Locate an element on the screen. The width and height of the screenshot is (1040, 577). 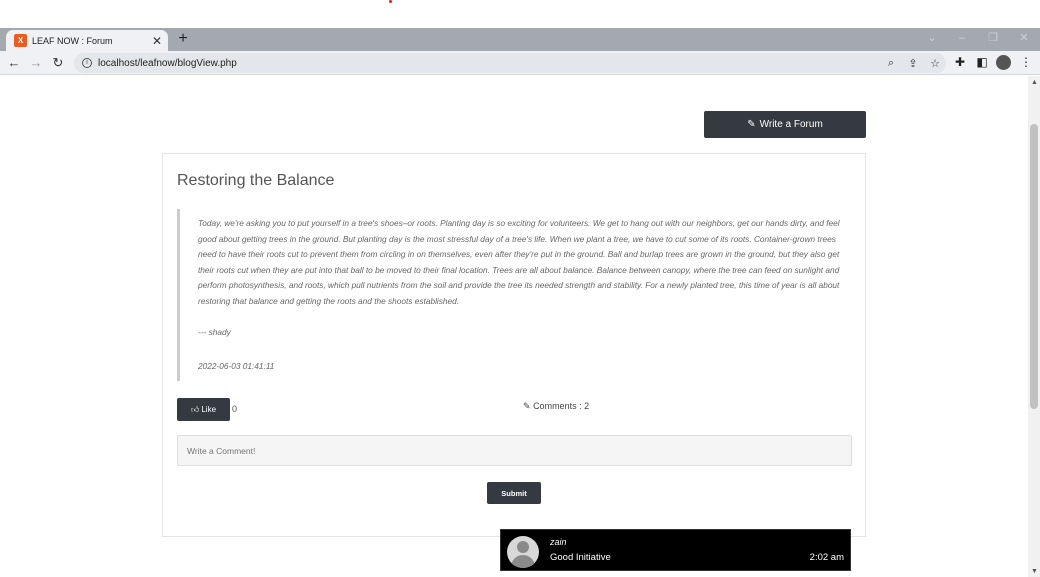
post-title: Restoring the Balance is located at coordinates (256, 180).